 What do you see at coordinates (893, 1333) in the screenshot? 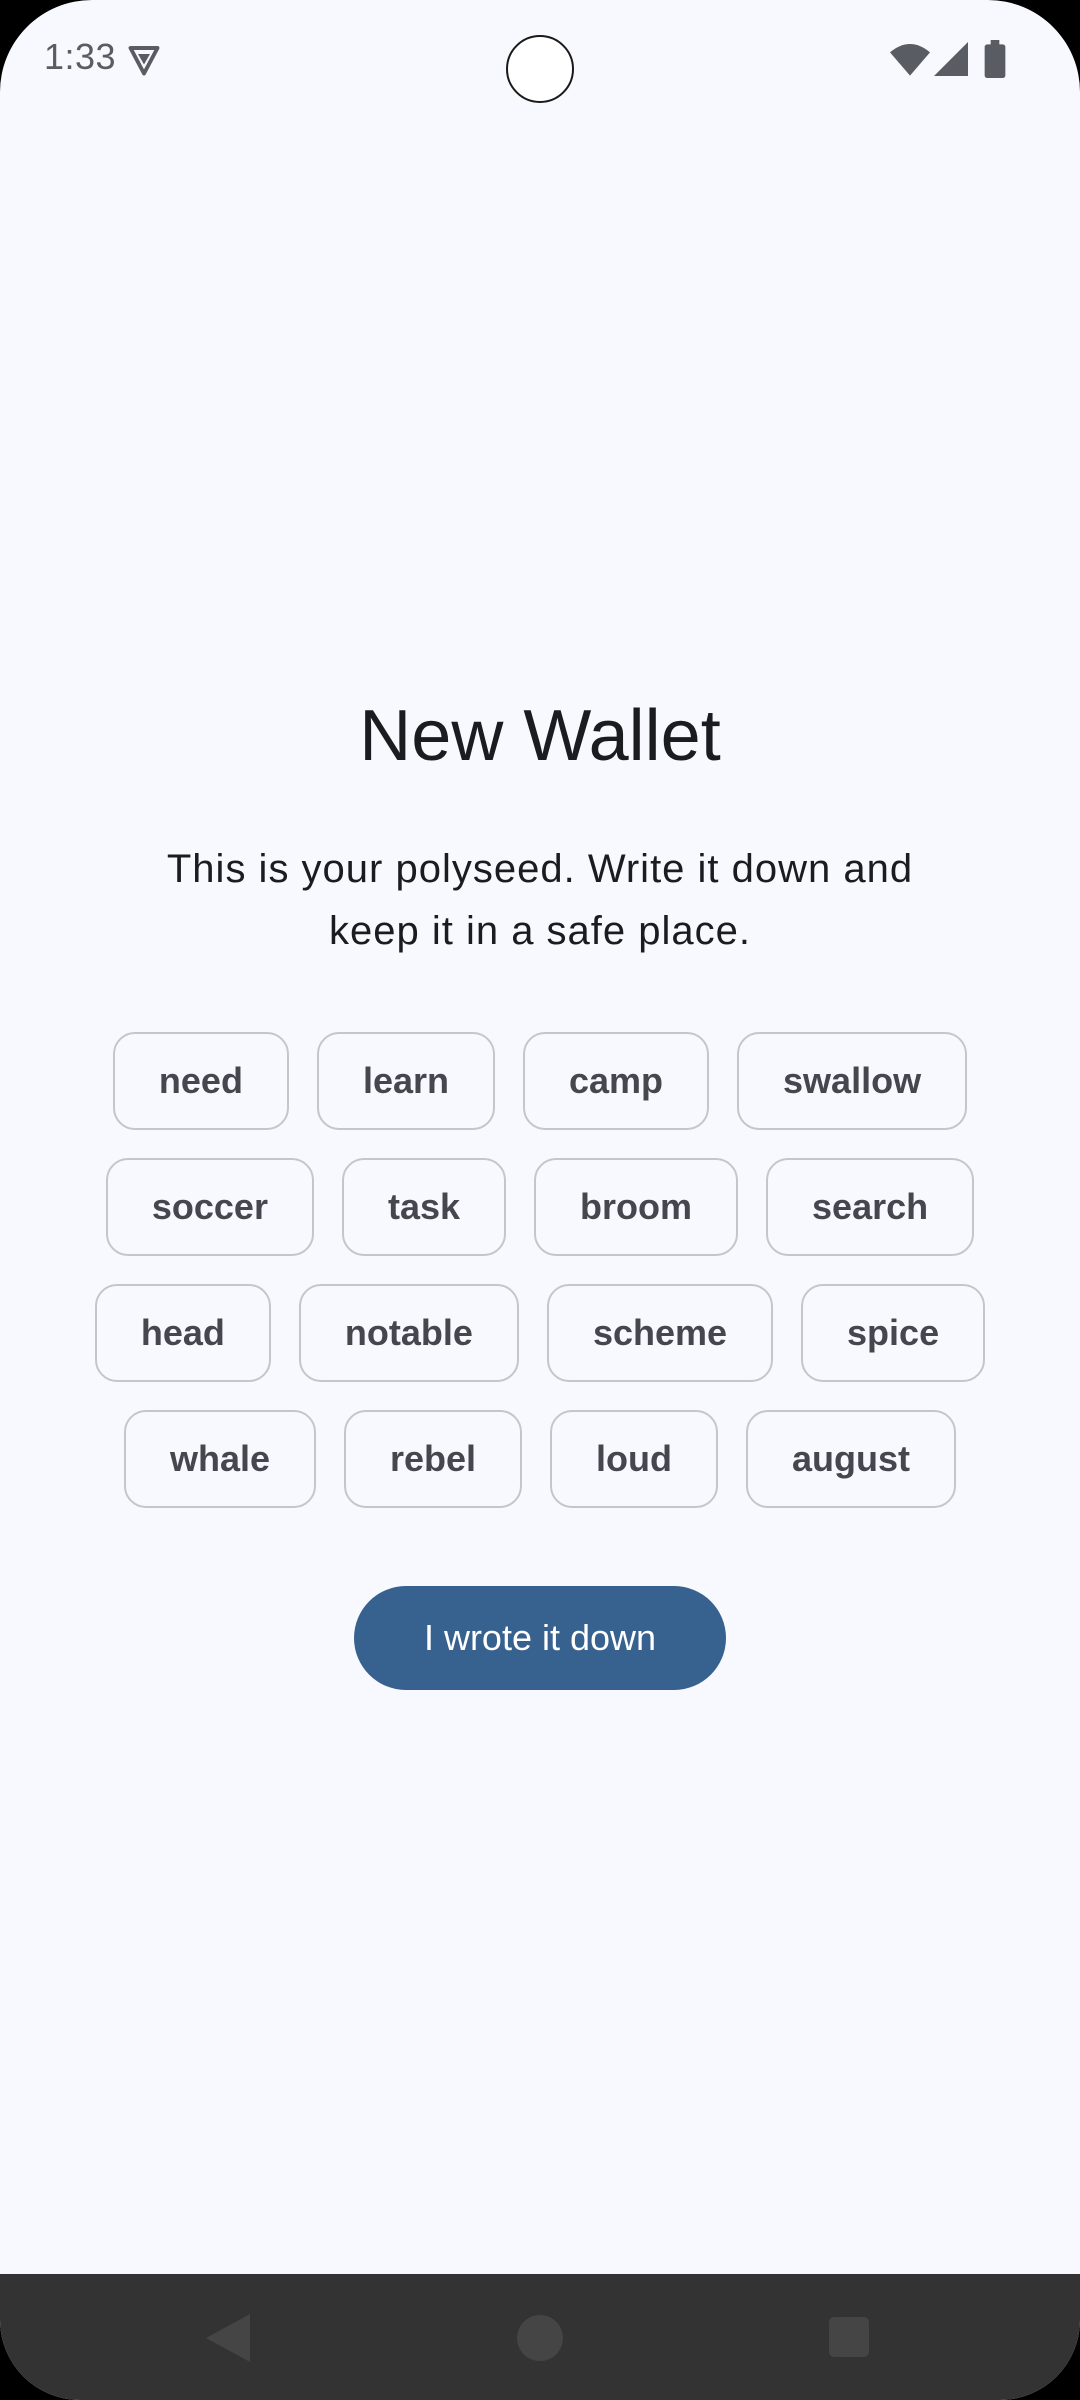
I see `seed-word-chip: spice` at bounding box center [893, 1333].